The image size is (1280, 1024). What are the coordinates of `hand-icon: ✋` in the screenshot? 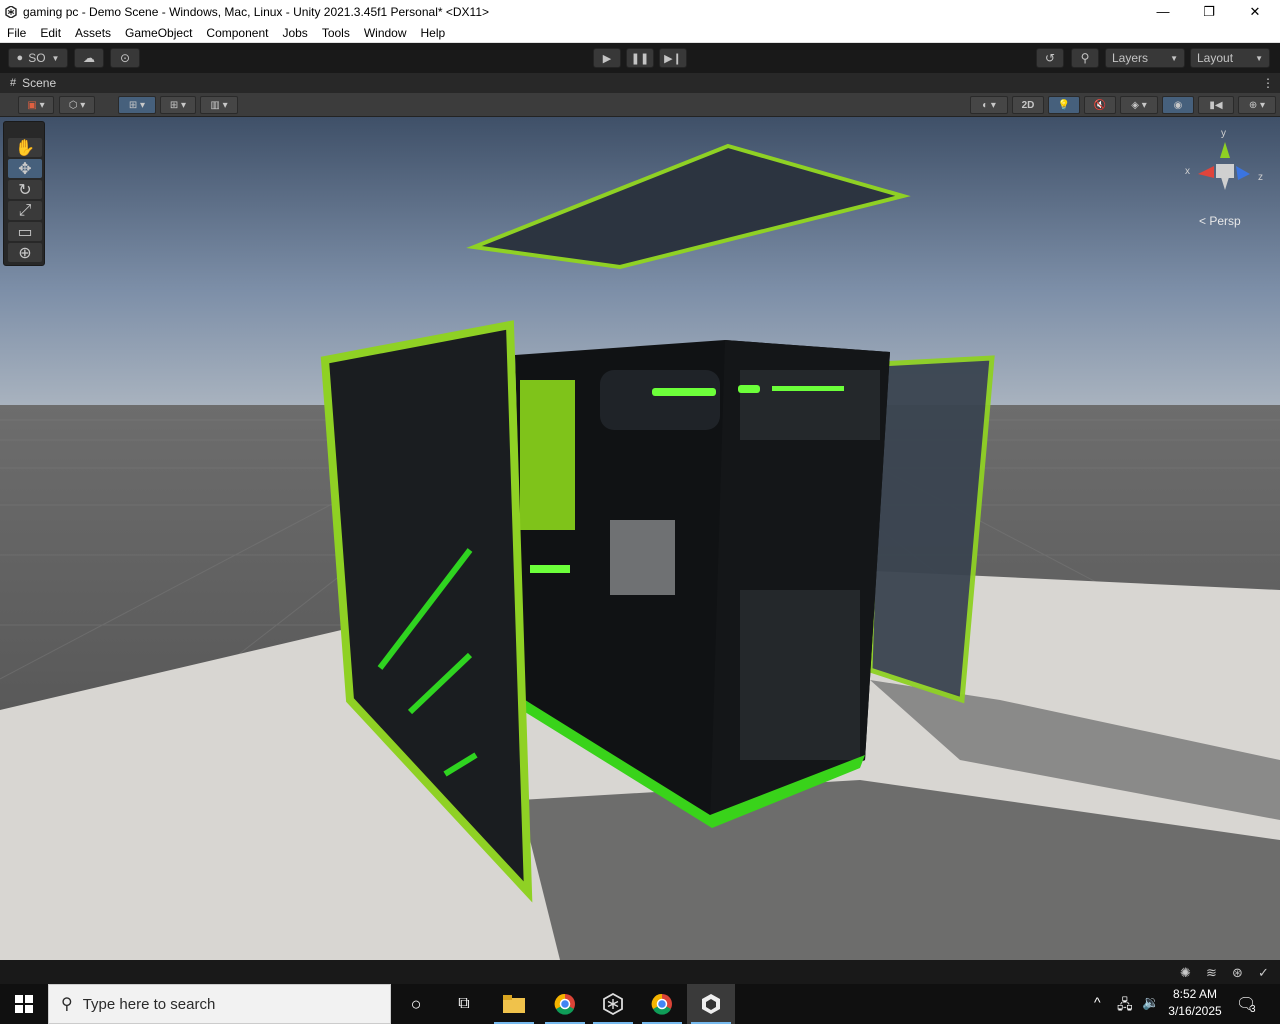 It's located at (25, 148).